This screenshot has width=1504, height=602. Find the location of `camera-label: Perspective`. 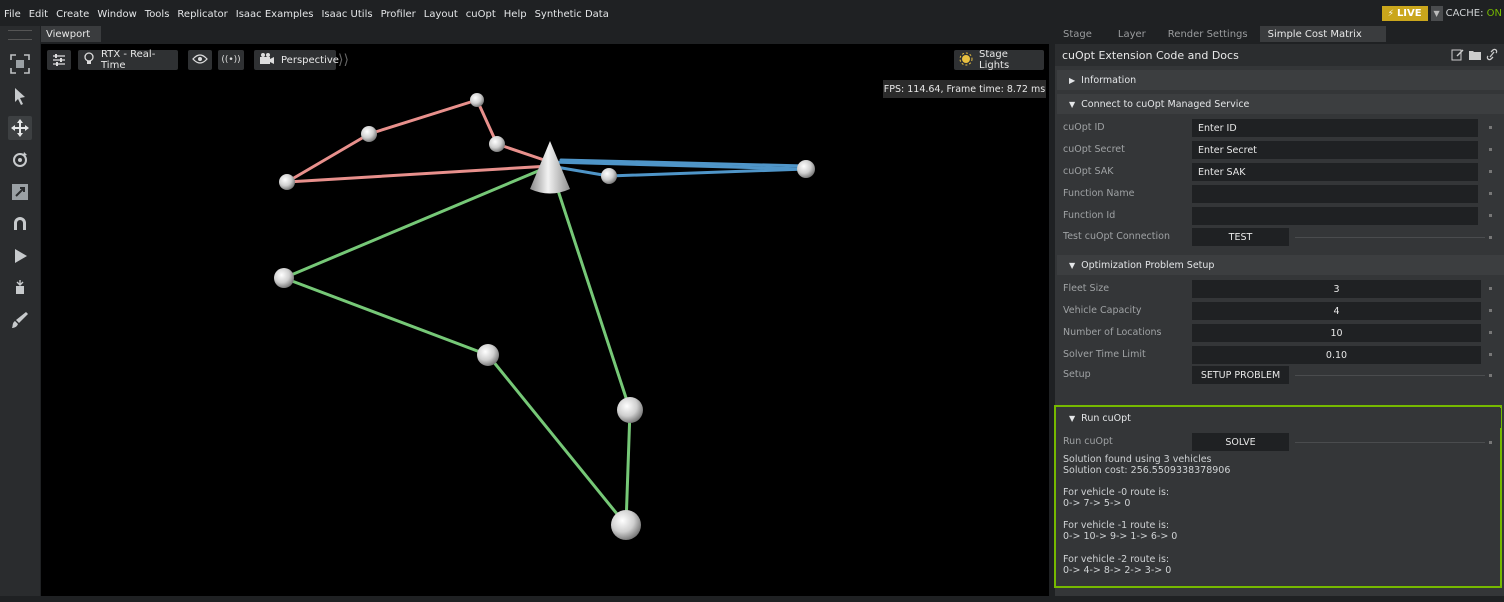

camera-label: Perspective is located at coordinates (310, 60).